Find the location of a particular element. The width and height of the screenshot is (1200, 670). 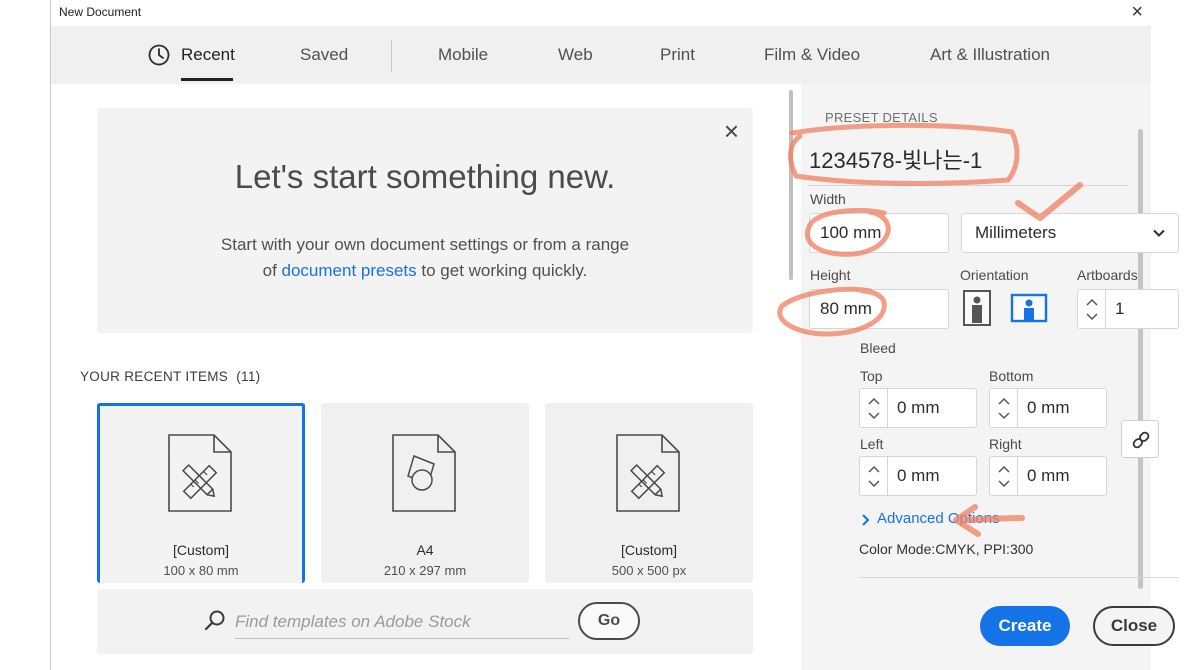

portrait-orientation-icon is located at coordinates (979, 308).